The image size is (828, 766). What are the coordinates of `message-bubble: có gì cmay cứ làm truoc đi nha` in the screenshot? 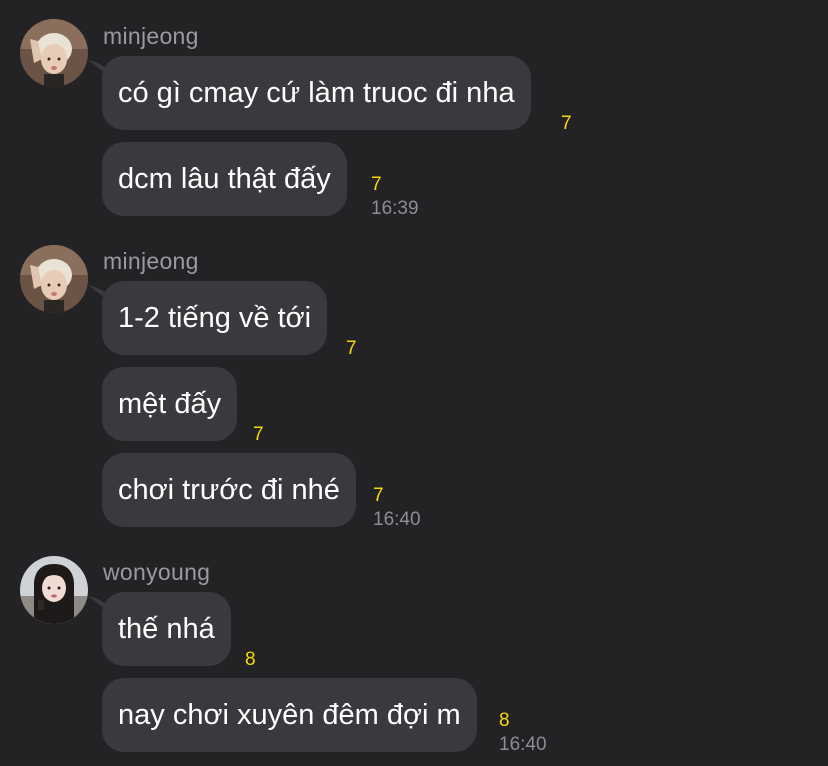 It's located at (316, 93).